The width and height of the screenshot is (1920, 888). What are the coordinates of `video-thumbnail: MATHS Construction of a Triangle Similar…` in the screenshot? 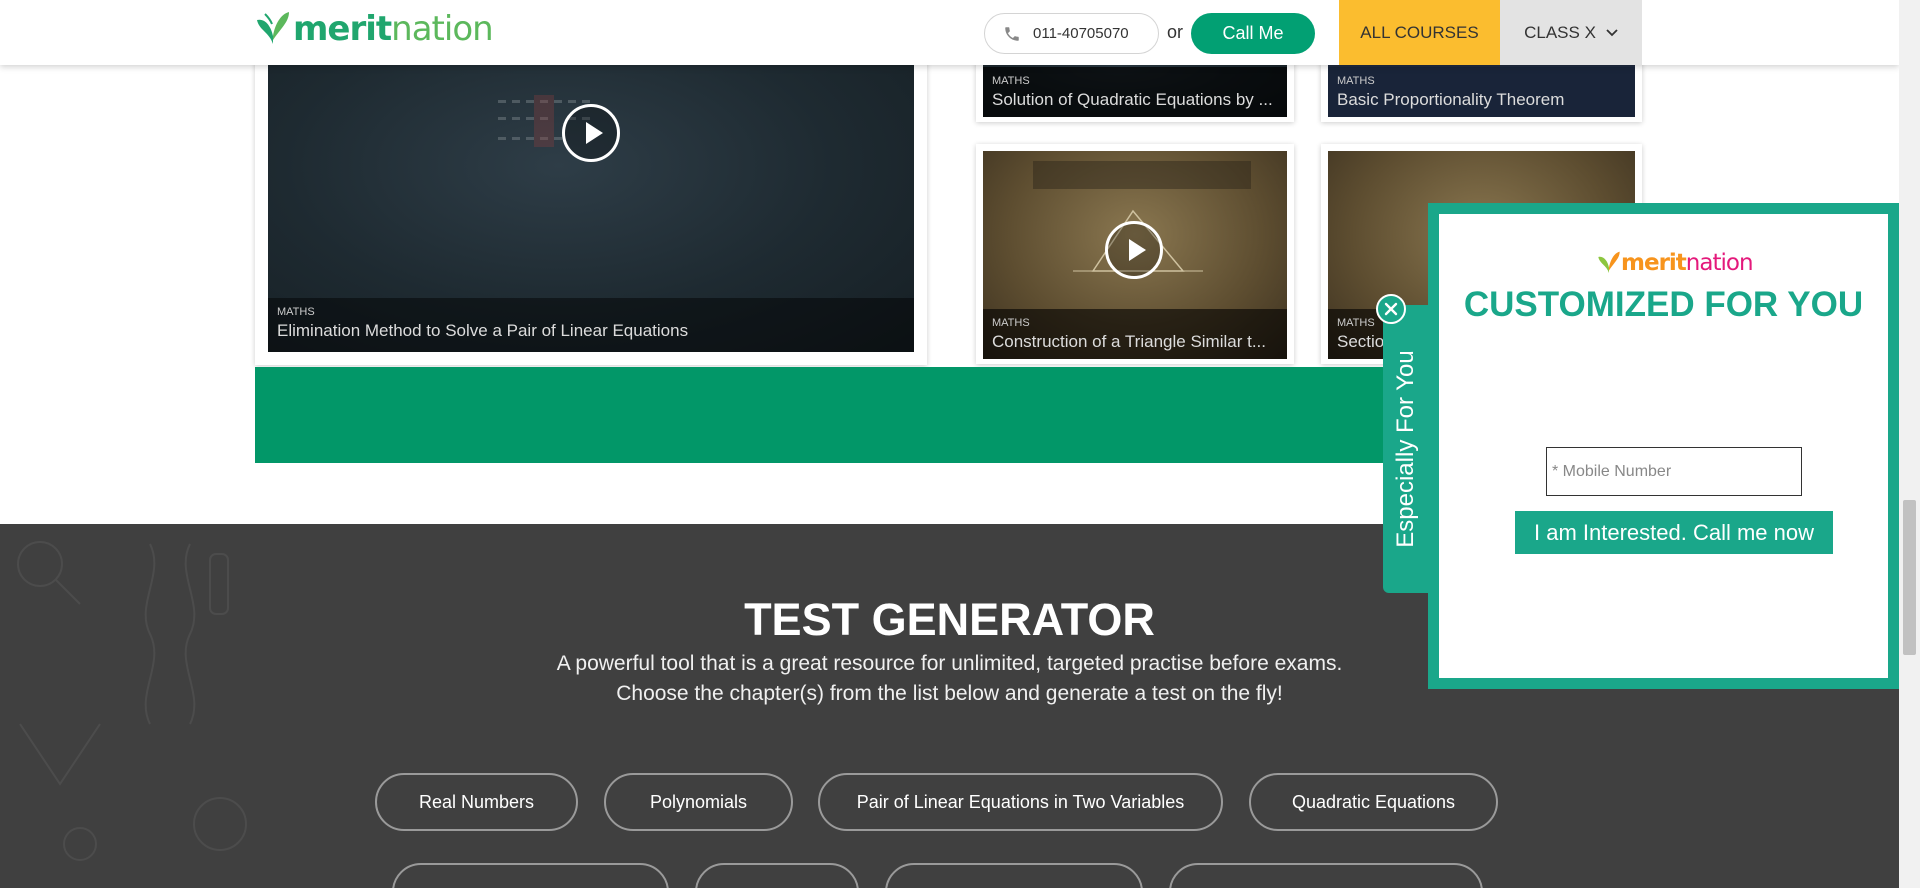 It's located at (1135, 255).